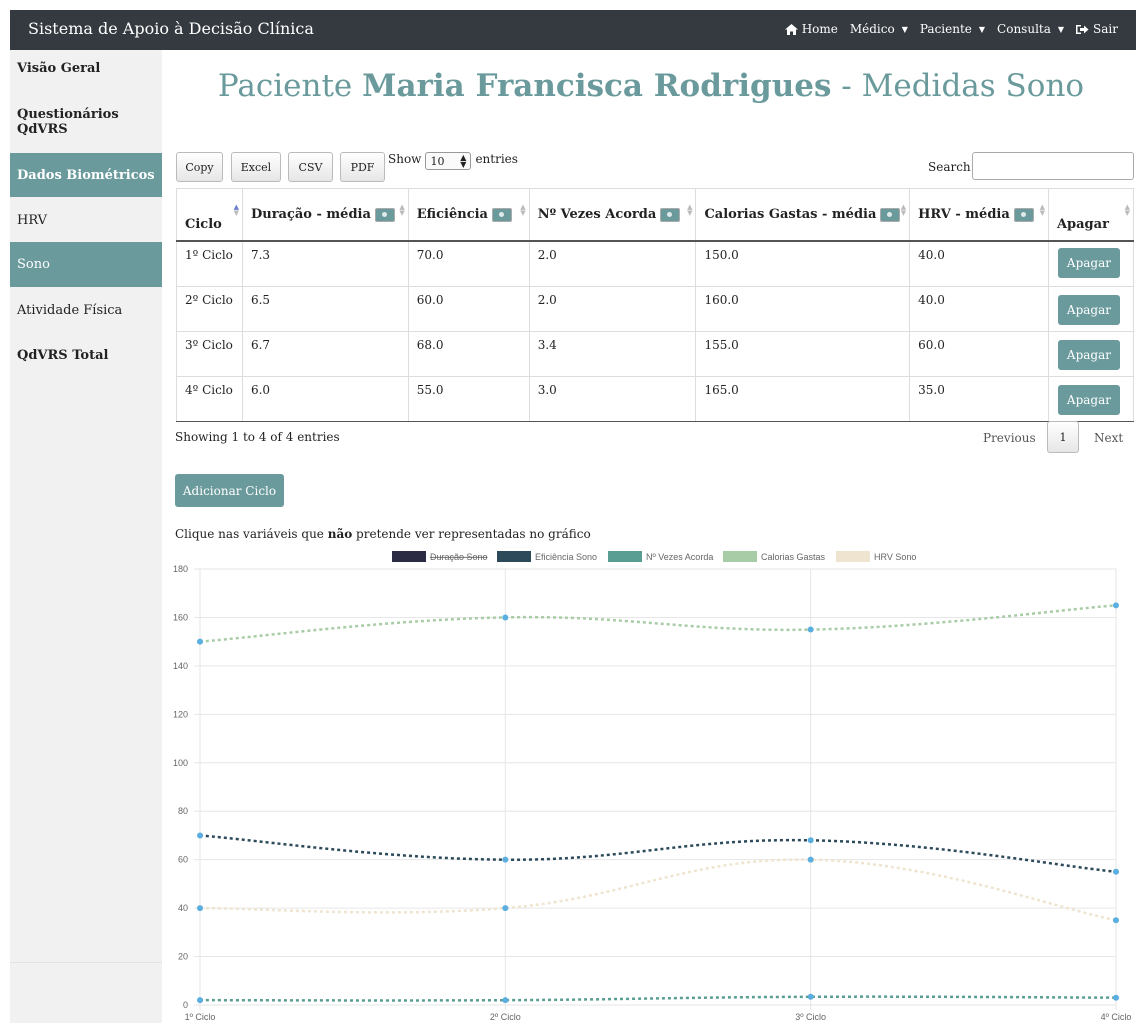 The width and height of the screenshot is (1140, 1023). Describe the element at coordinates (86, 310) in the screenshot. I see `sidebar-item-atividade-fisica: Atividade Física` at that location.